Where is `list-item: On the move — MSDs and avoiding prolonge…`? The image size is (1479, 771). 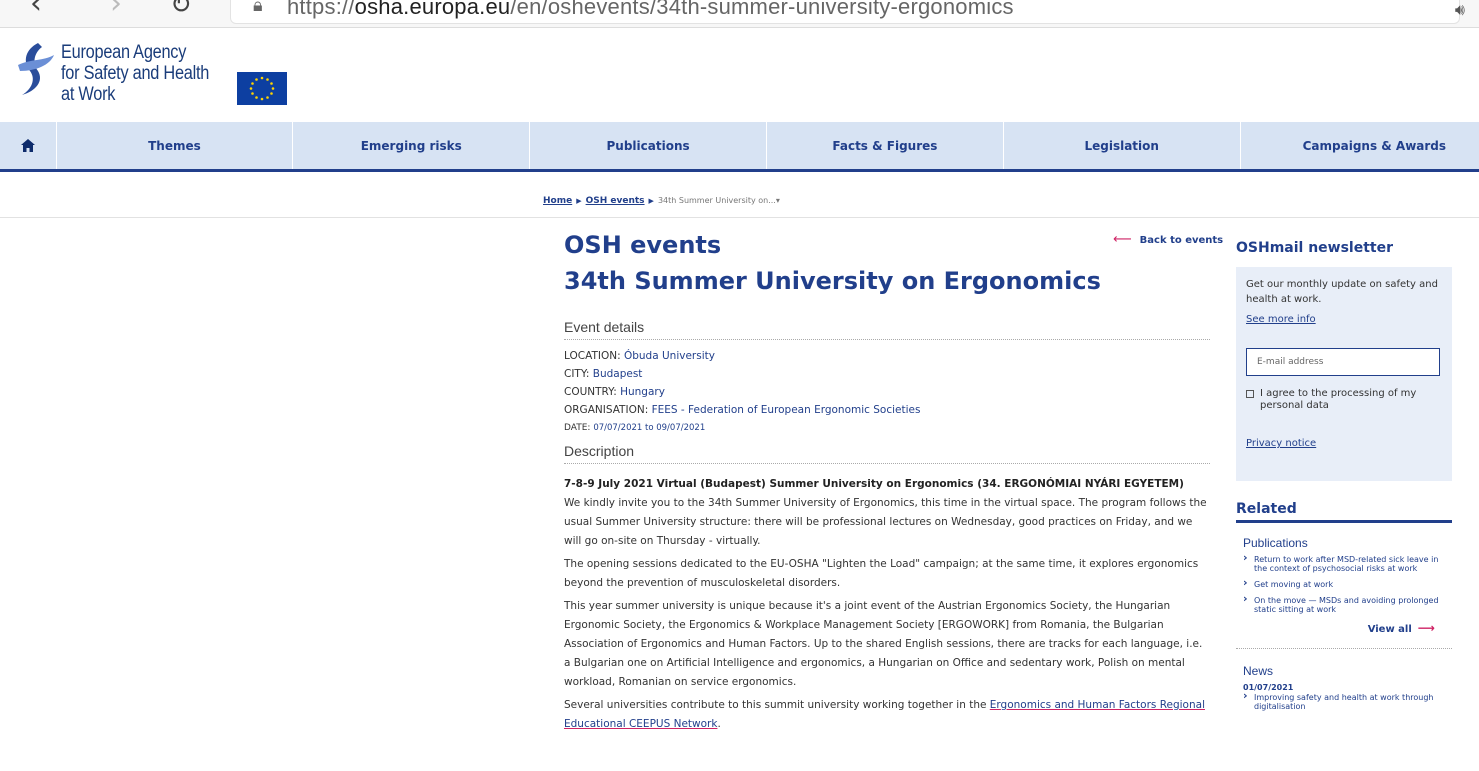
list-item: On the move — MSDs and avoiding prolonge… is located at coordinates (1347, 604).